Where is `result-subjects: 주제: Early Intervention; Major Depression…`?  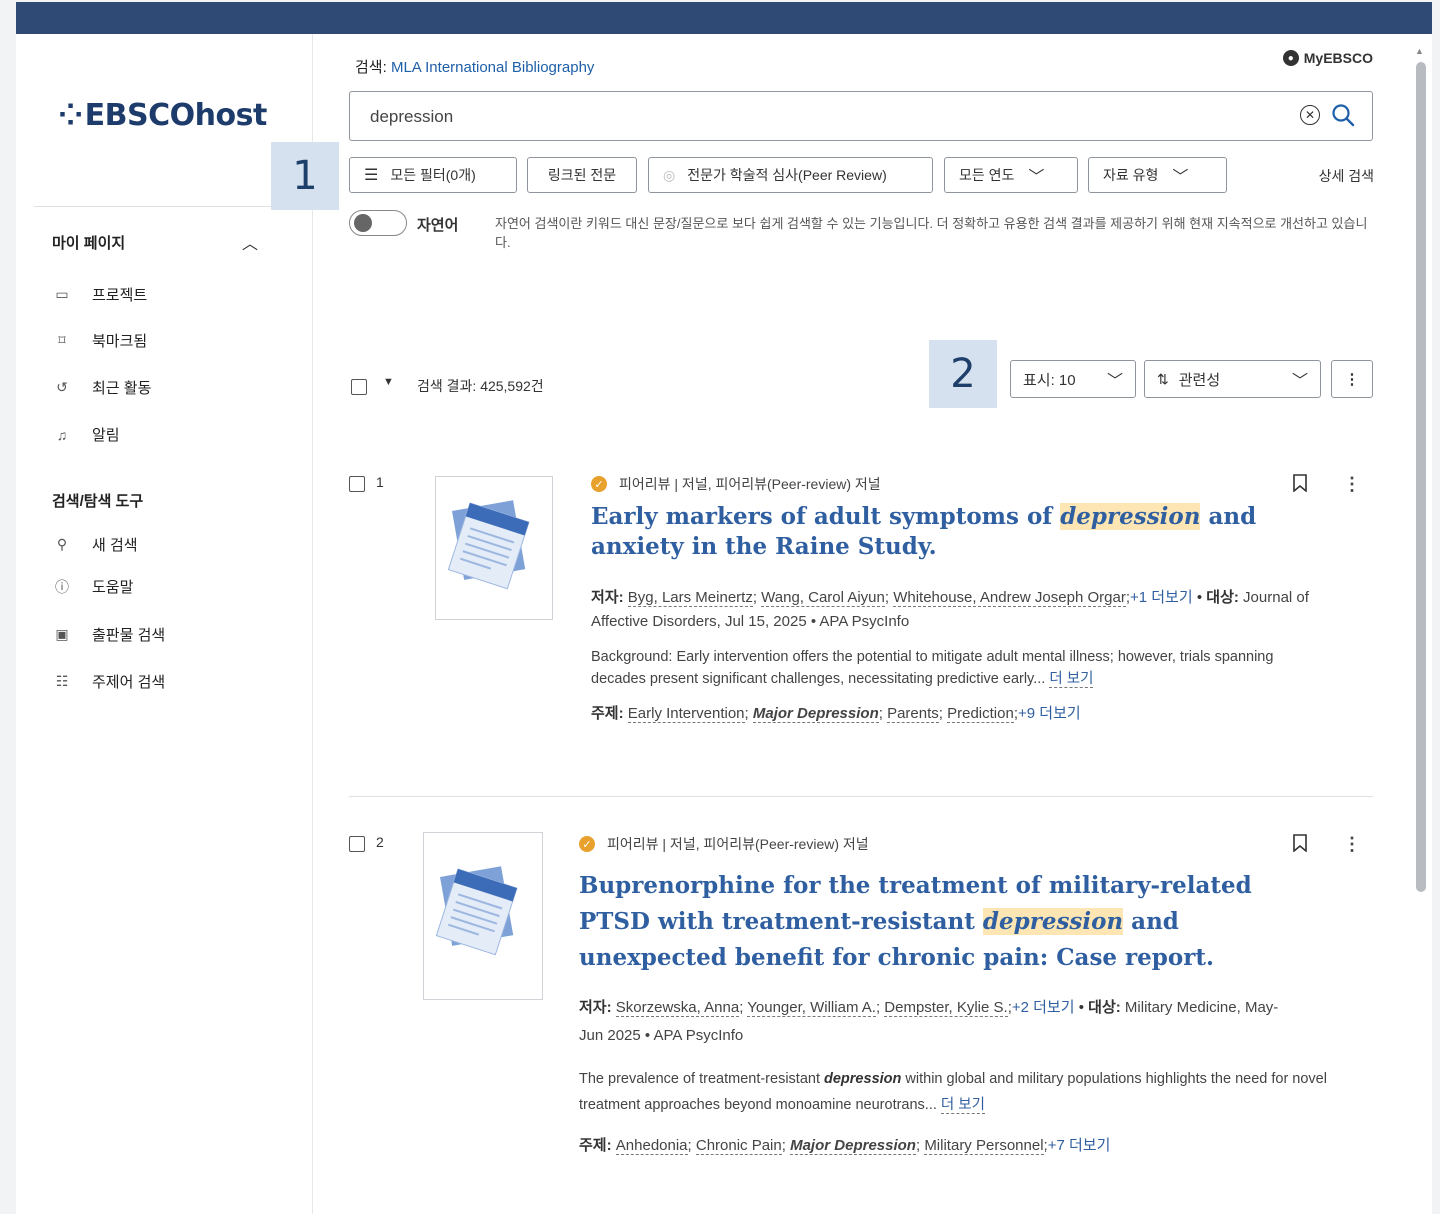 result-subjects: 주제: Early Intervention; Major Depression… is located at coordinates (836, 714).